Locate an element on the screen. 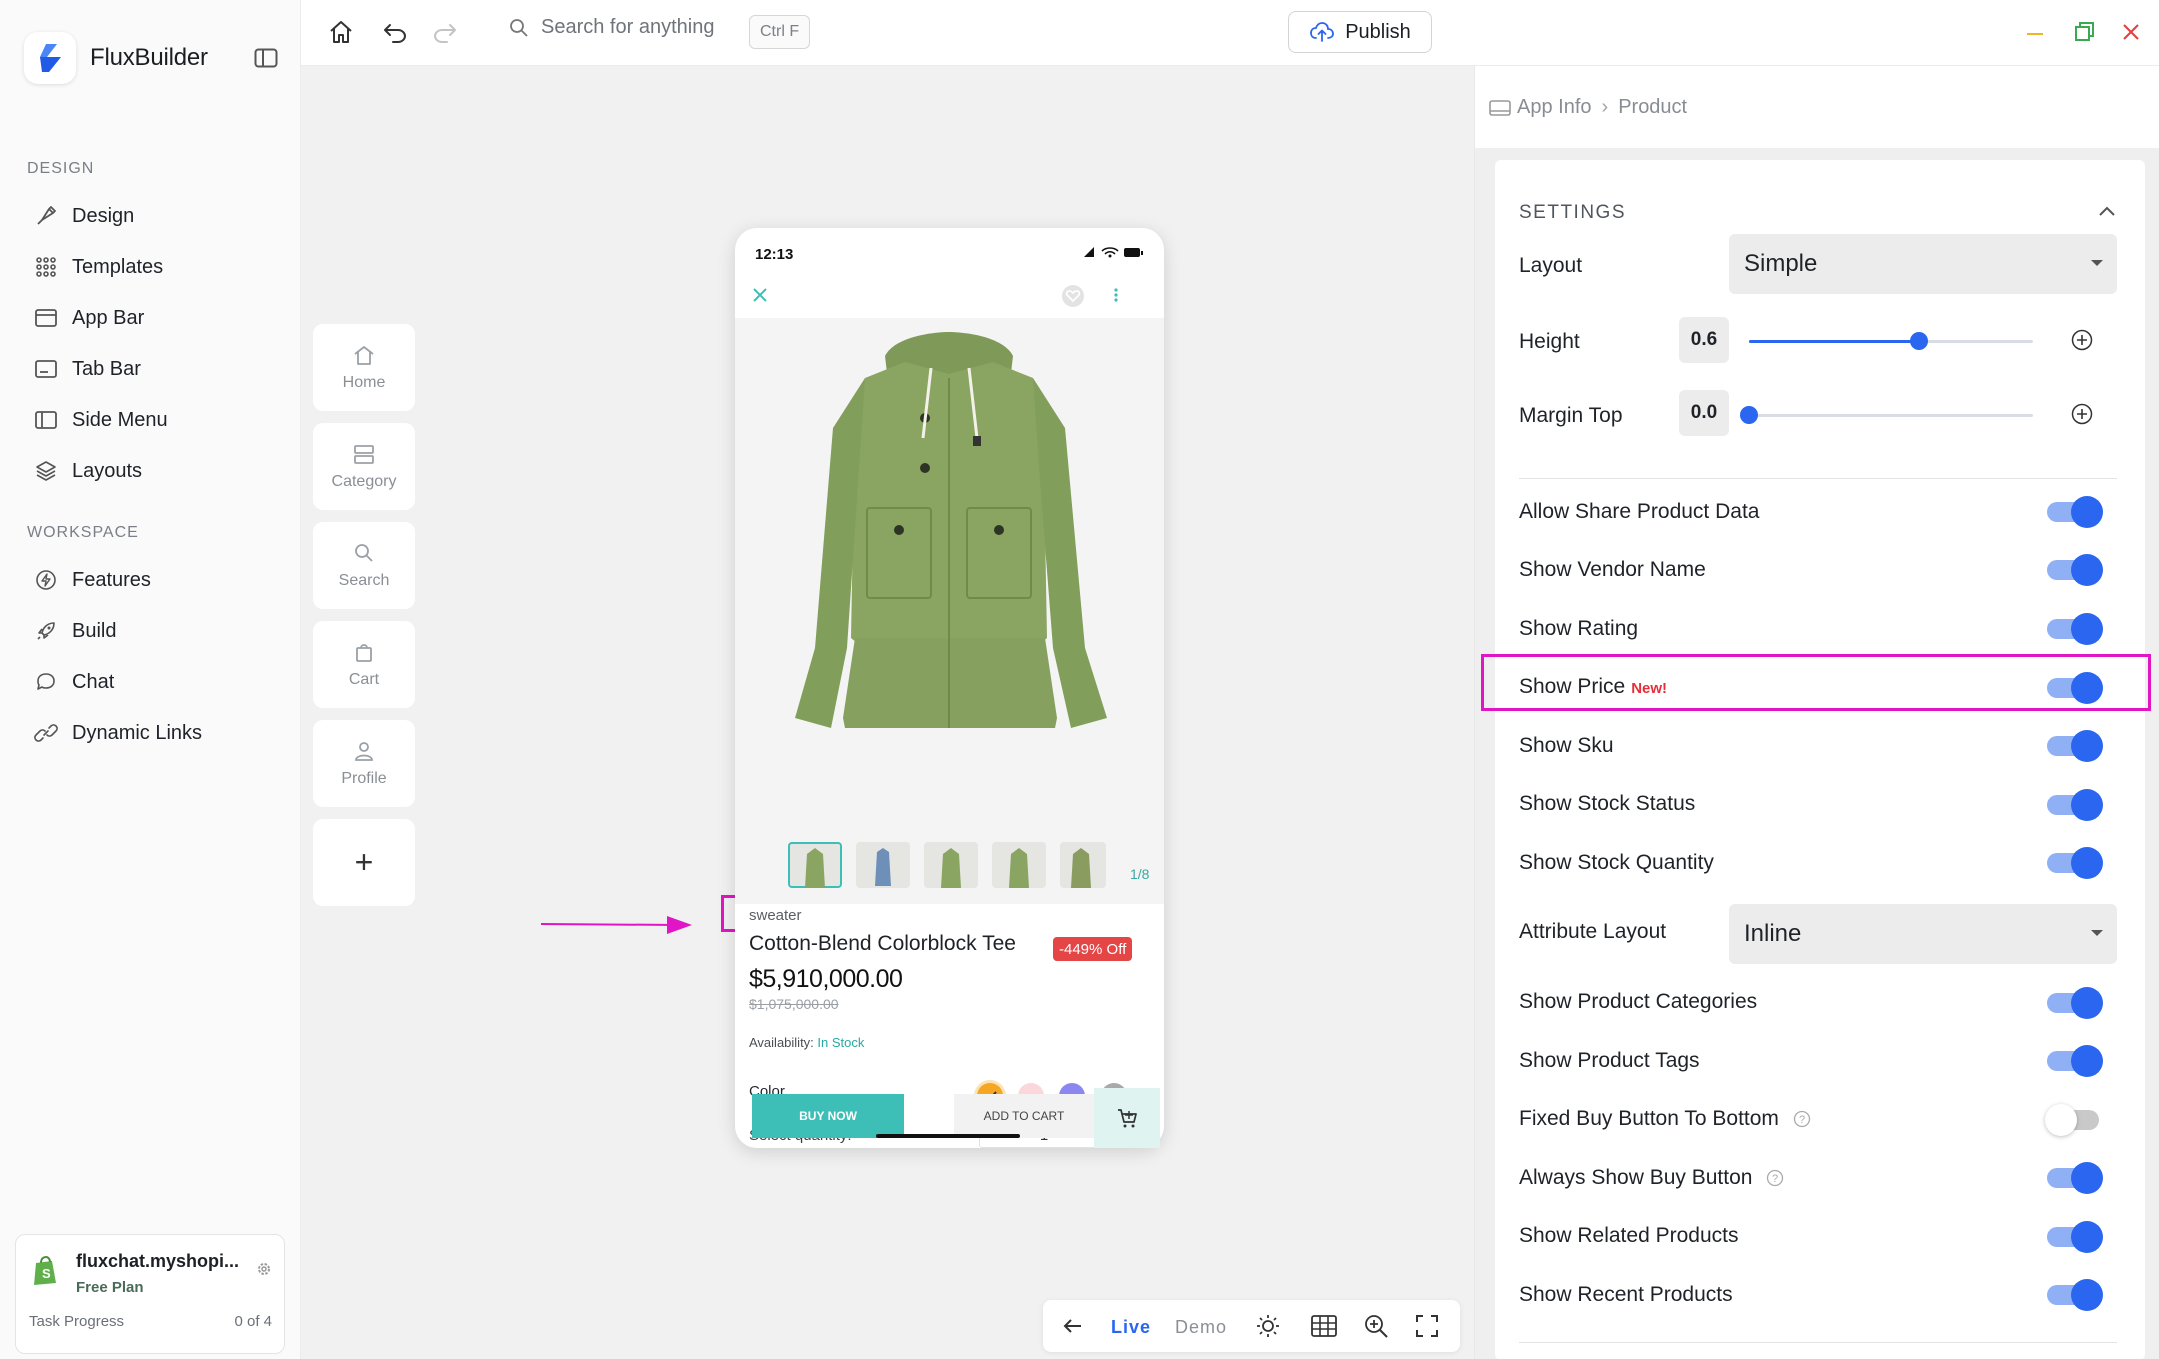  app-window-icon is located at coordinates (1500, 107).